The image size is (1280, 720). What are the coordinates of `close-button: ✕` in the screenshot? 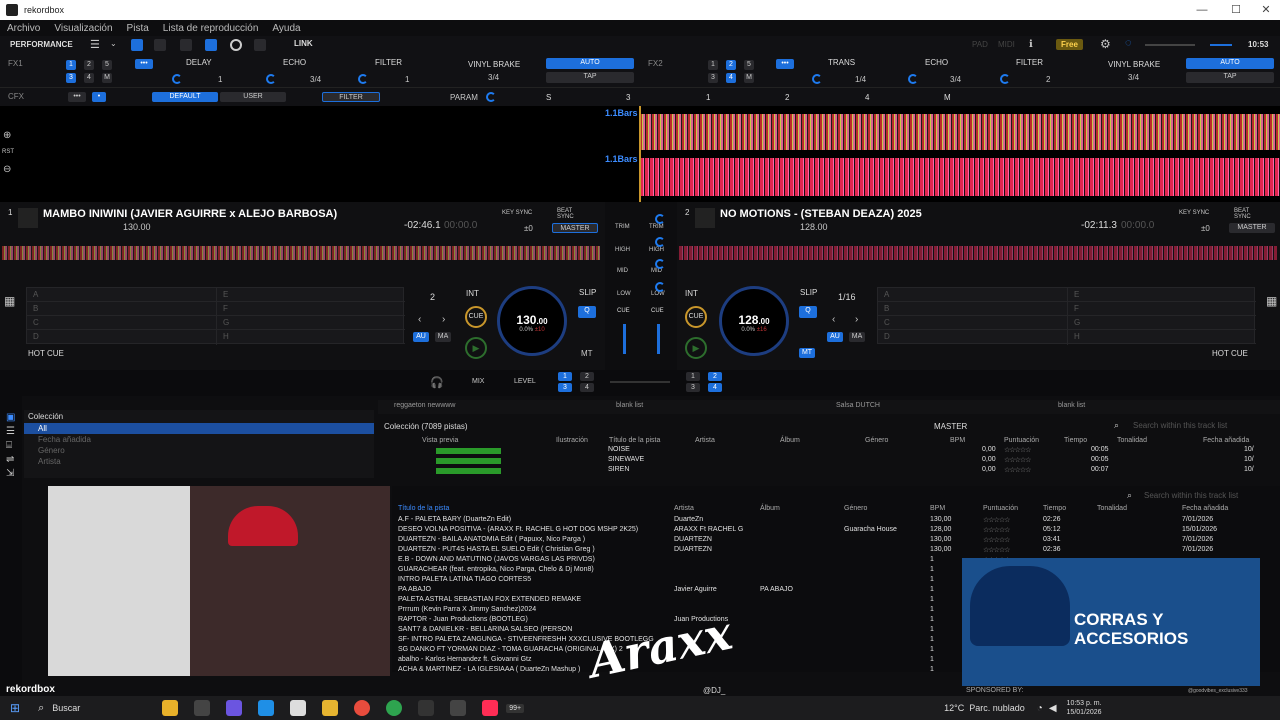 It's located at (1264, 10).